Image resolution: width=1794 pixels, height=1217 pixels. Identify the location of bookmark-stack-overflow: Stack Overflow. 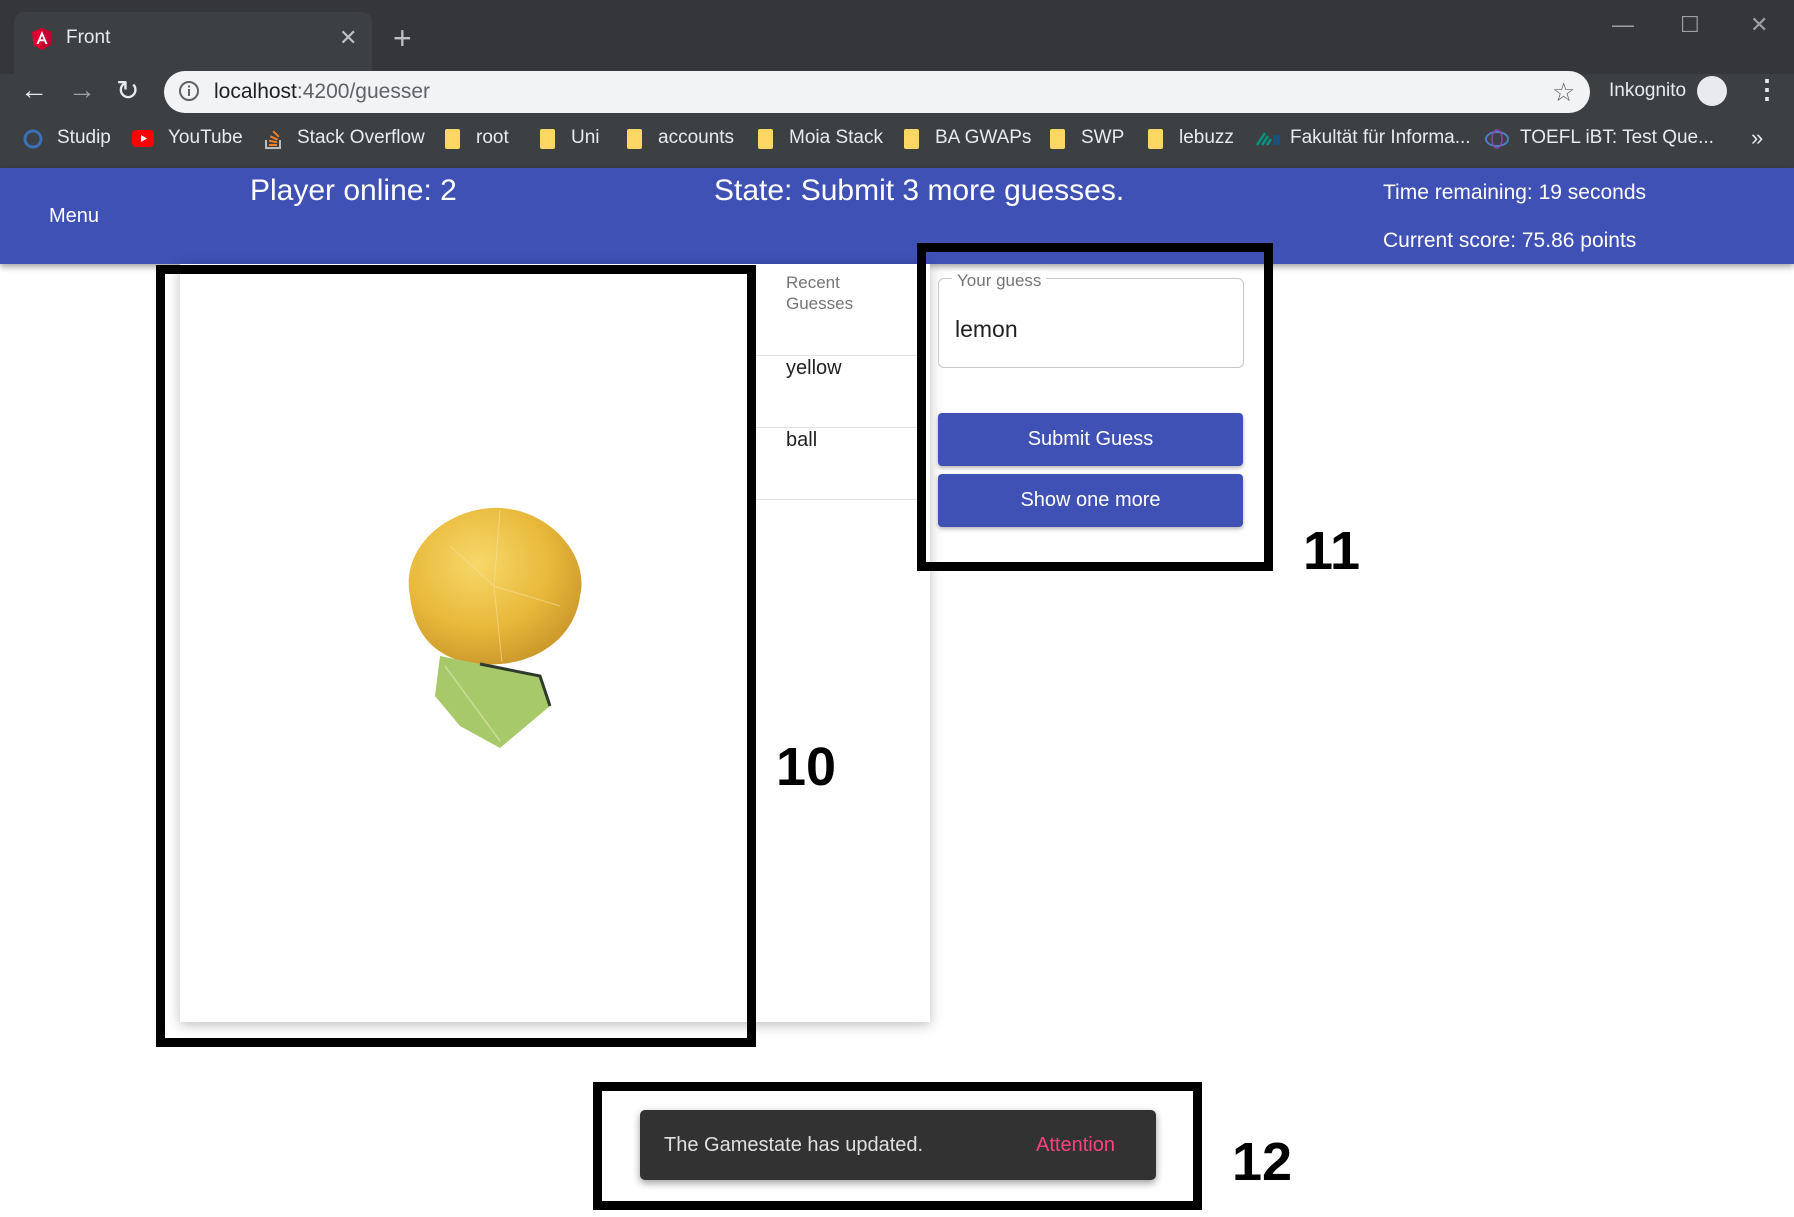
(361, 138).